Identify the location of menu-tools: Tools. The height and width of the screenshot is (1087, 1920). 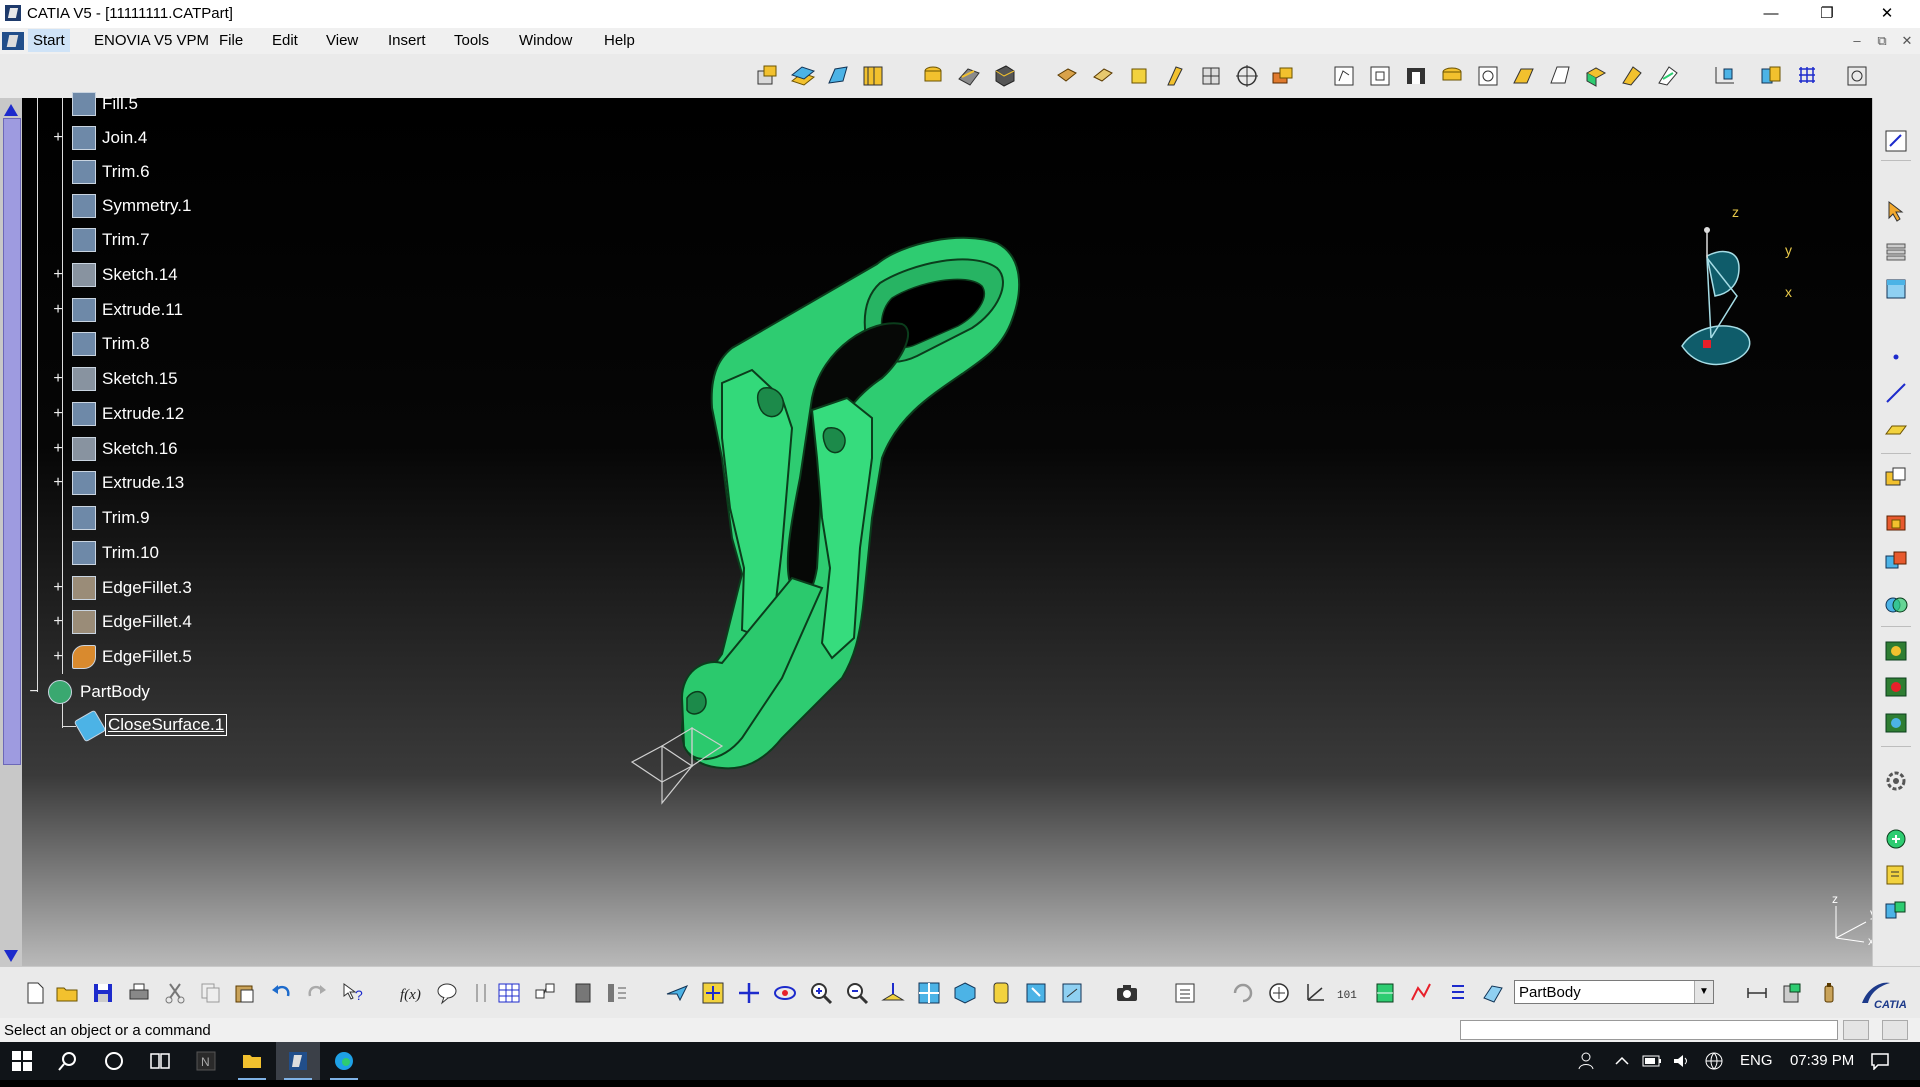
(471, 40).